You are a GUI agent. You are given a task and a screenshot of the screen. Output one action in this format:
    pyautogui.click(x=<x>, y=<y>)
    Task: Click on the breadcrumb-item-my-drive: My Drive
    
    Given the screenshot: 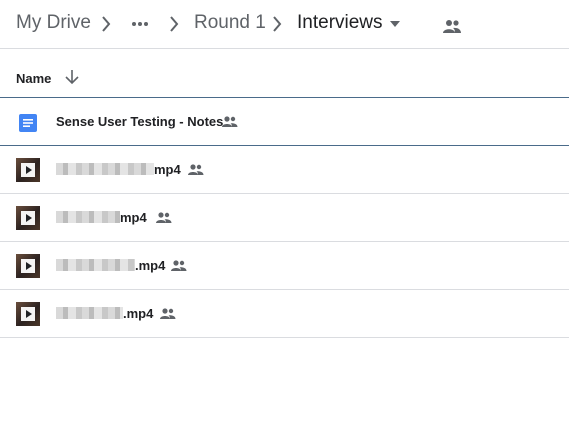 What is the action you would take?
    pyautogui.click(x=53, y=23)
    